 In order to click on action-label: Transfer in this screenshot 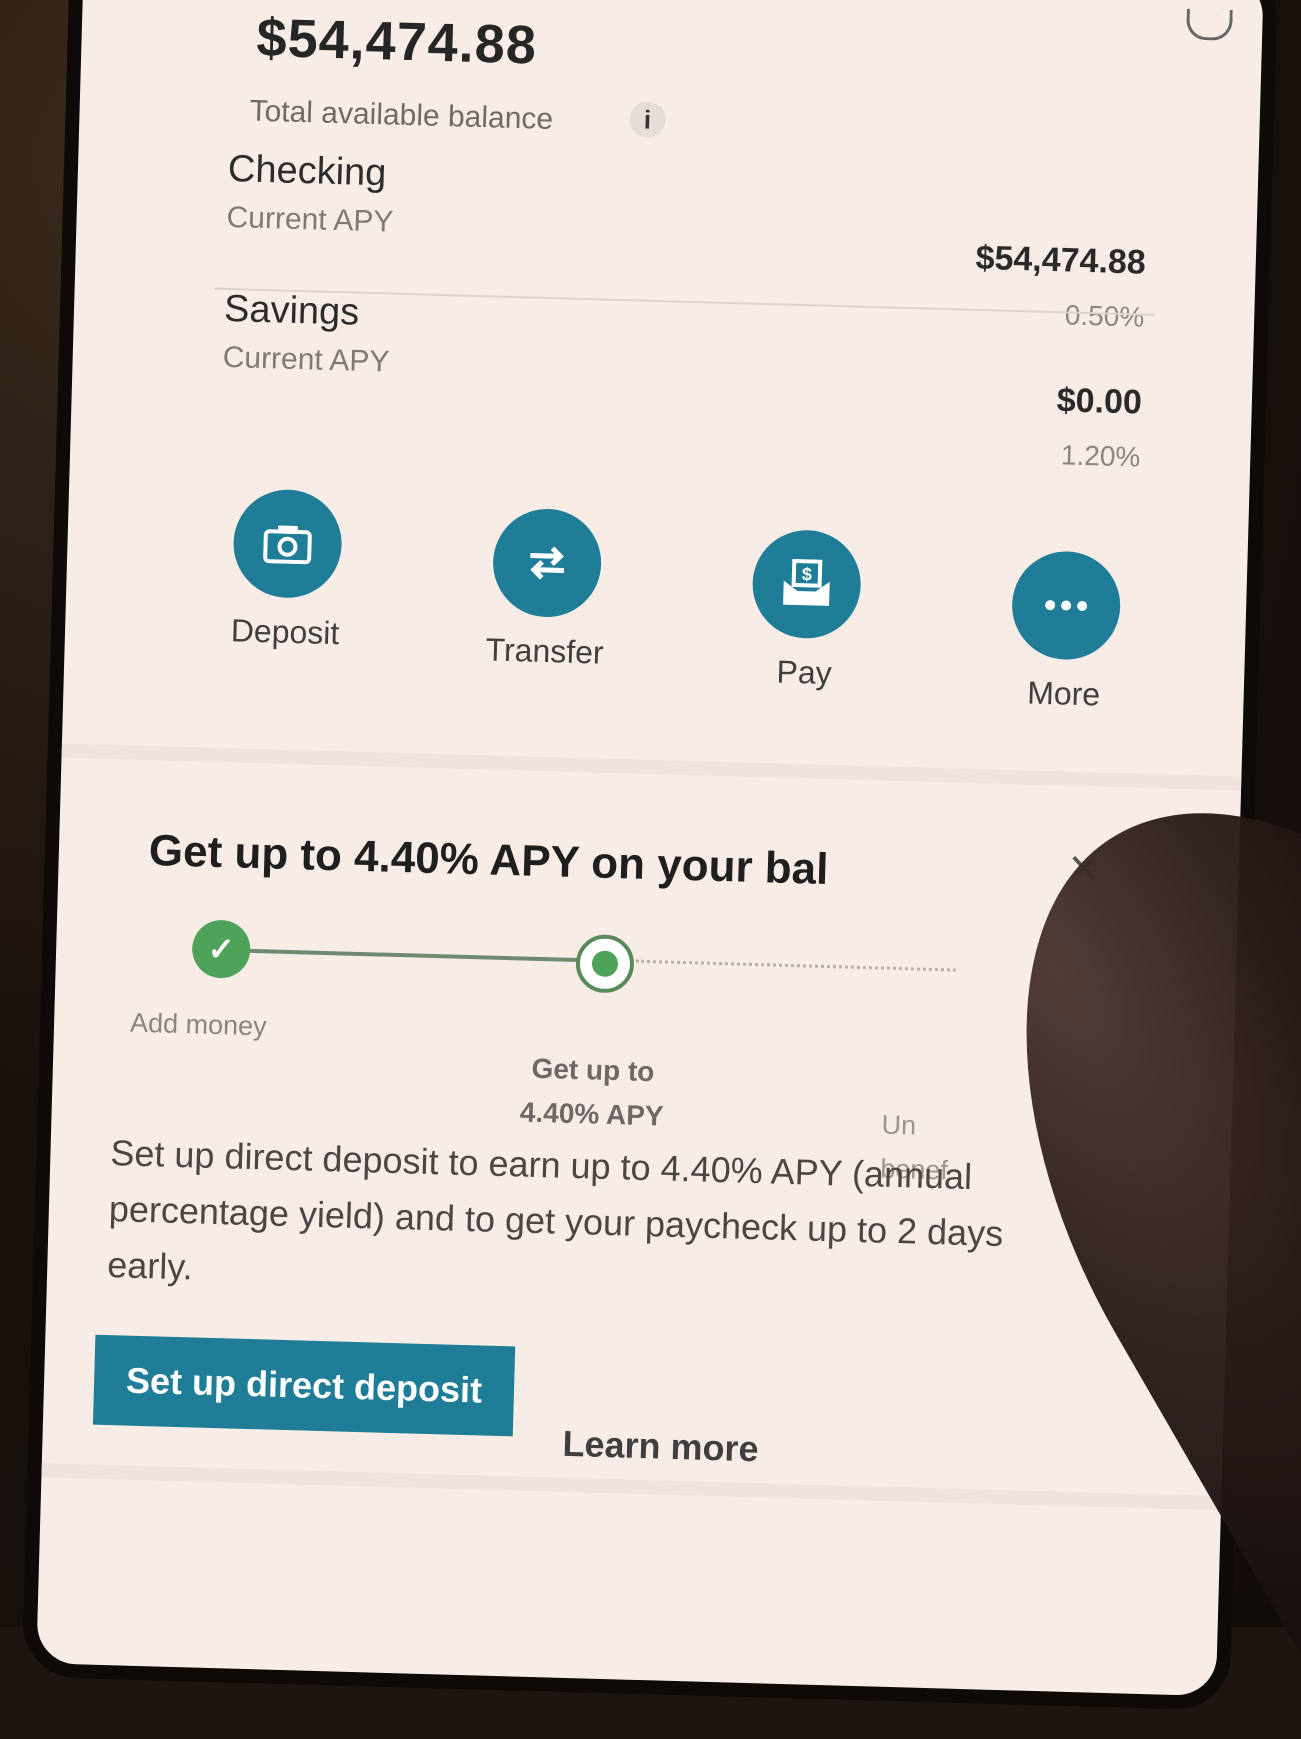, I will do `click(544, 651)`.